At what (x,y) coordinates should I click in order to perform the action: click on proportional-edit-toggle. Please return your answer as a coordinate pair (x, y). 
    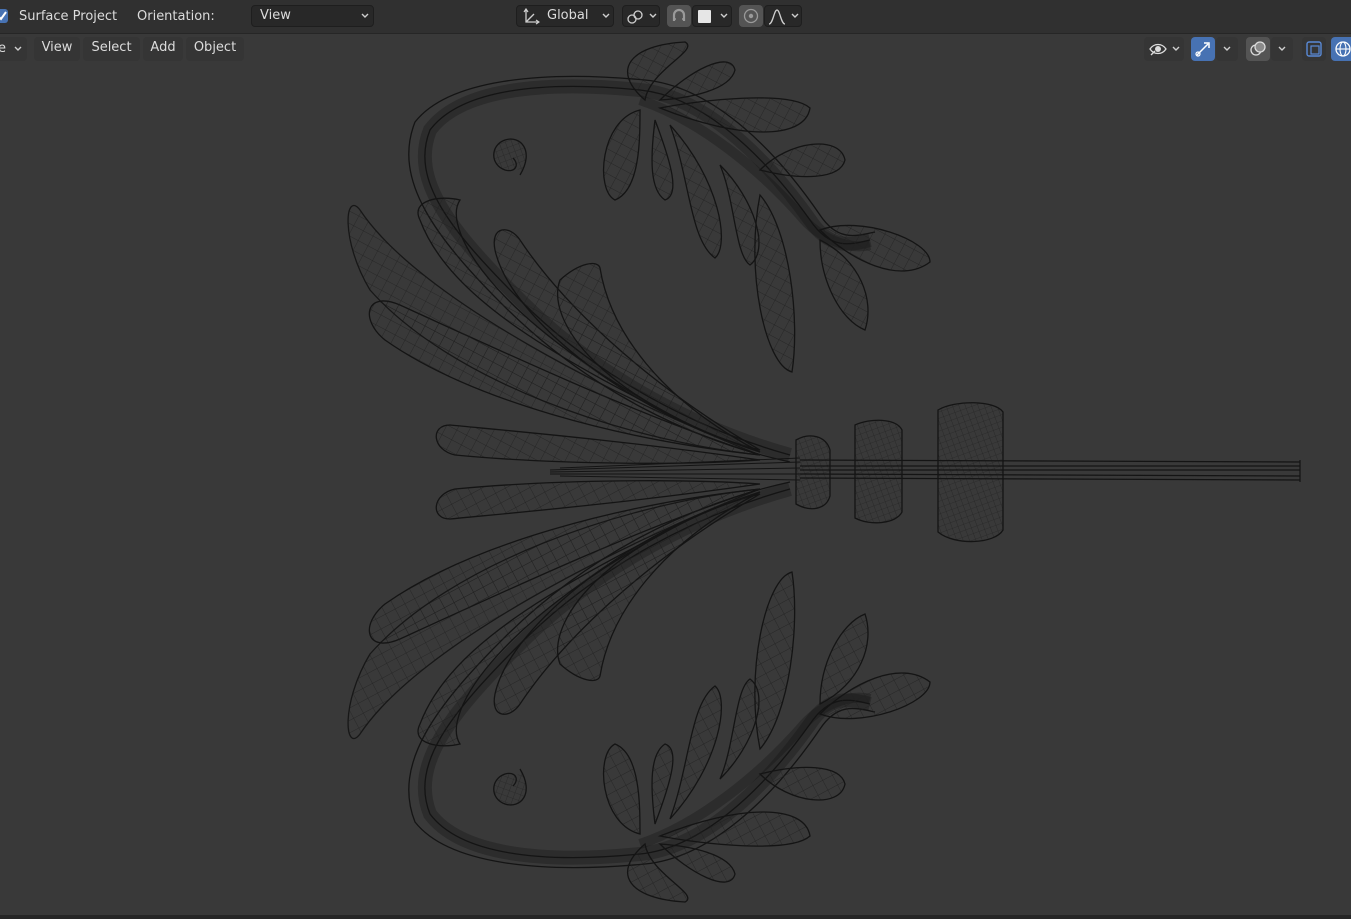
    Looking at the image, I should click on (751, 16).